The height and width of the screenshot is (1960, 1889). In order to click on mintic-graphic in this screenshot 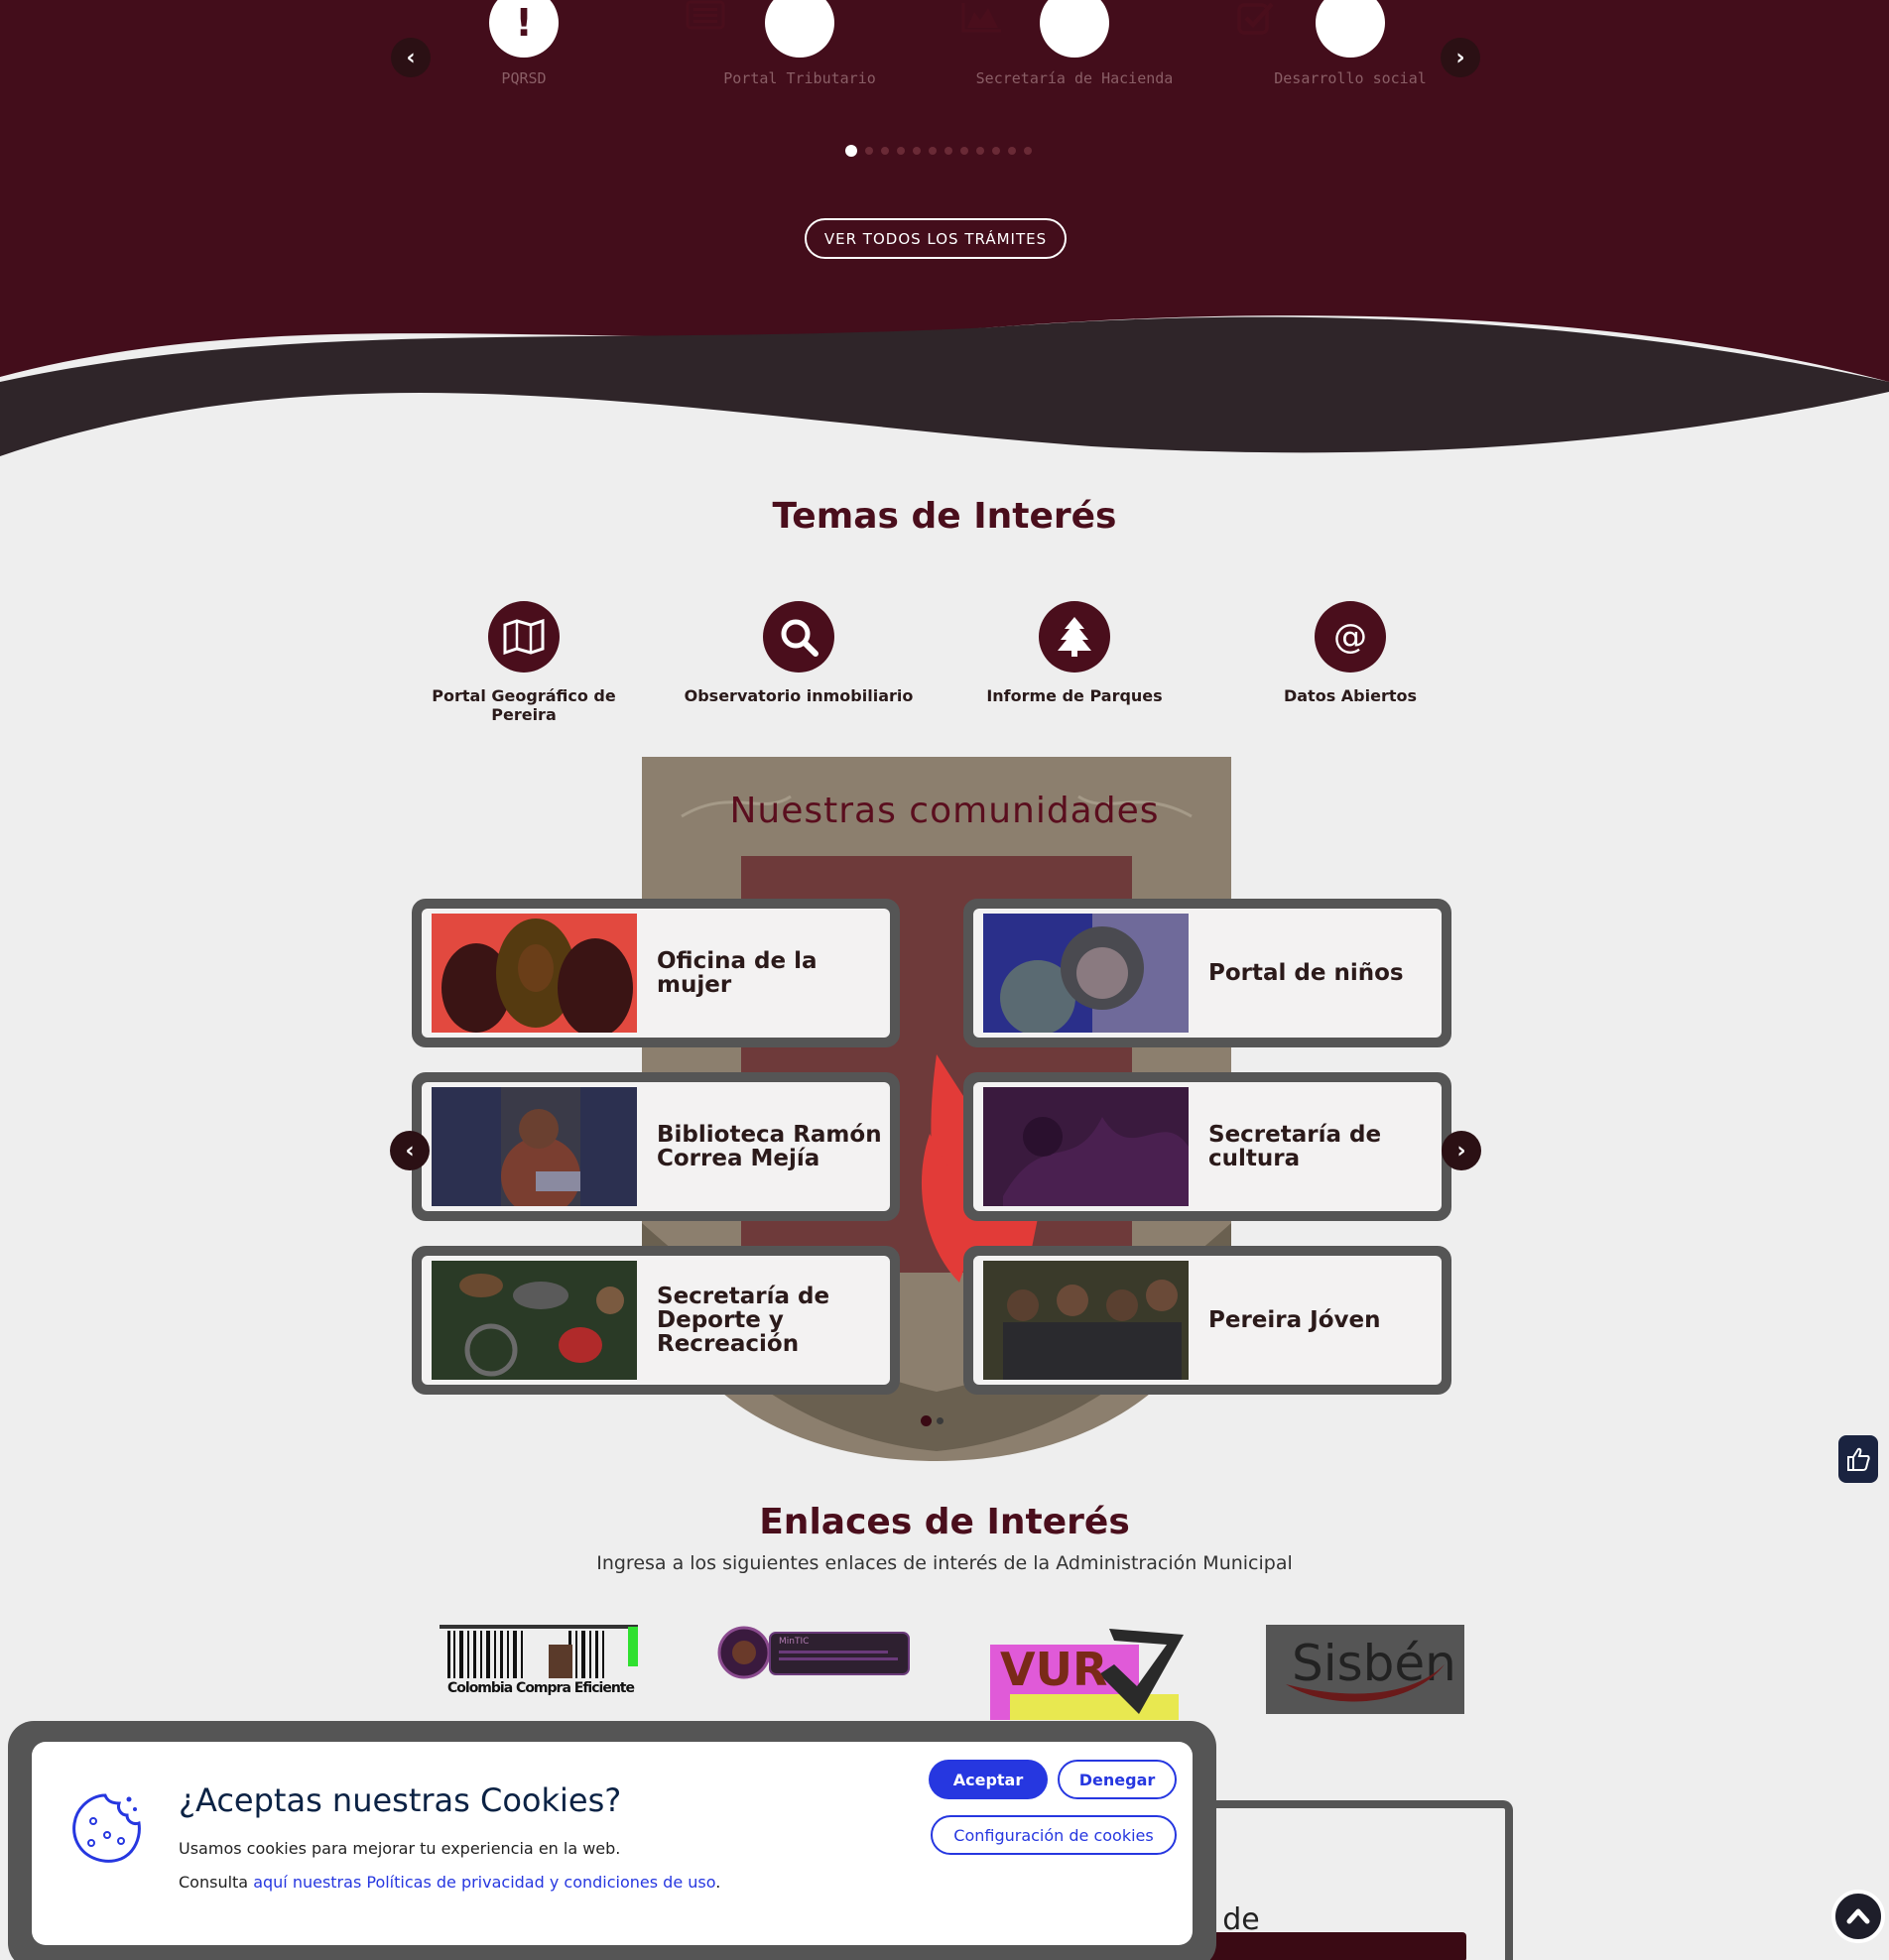, I will do `click(813, 1653)`.